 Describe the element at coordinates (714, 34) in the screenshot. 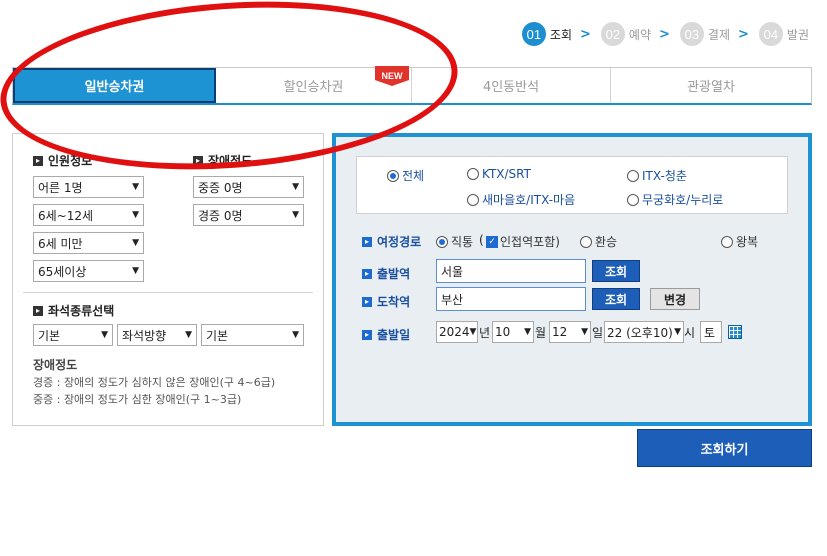

I see `step-payment: 03 결제 >` at that location.